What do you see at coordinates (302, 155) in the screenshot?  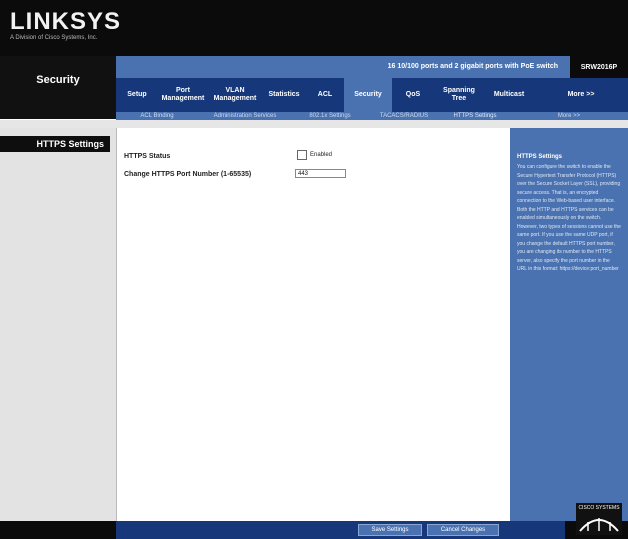 I see `https-enabled-checkbox` at bounding box center [302, 155].